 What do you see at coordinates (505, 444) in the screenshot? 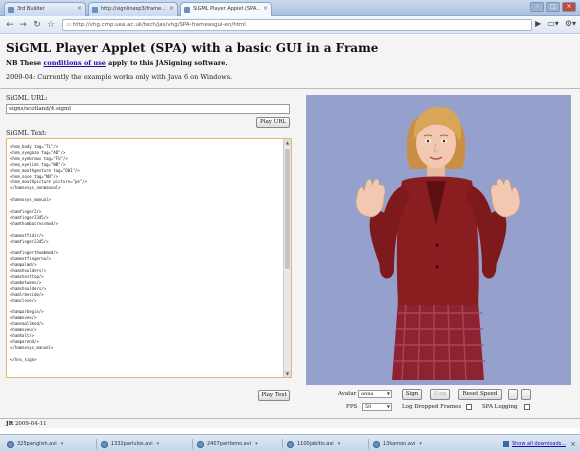
I see `downloads-icon` at bounding box center [505, 444].